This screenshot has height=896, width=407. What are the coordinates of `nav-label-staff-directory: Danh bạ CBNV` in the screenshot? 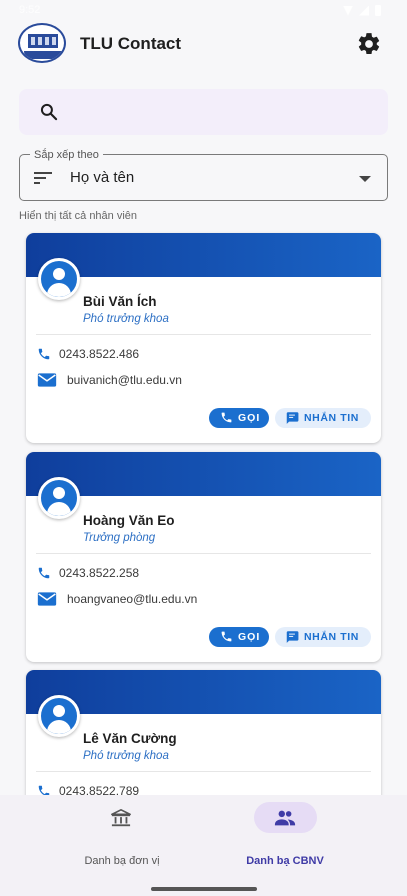 It's located at (285, 861).